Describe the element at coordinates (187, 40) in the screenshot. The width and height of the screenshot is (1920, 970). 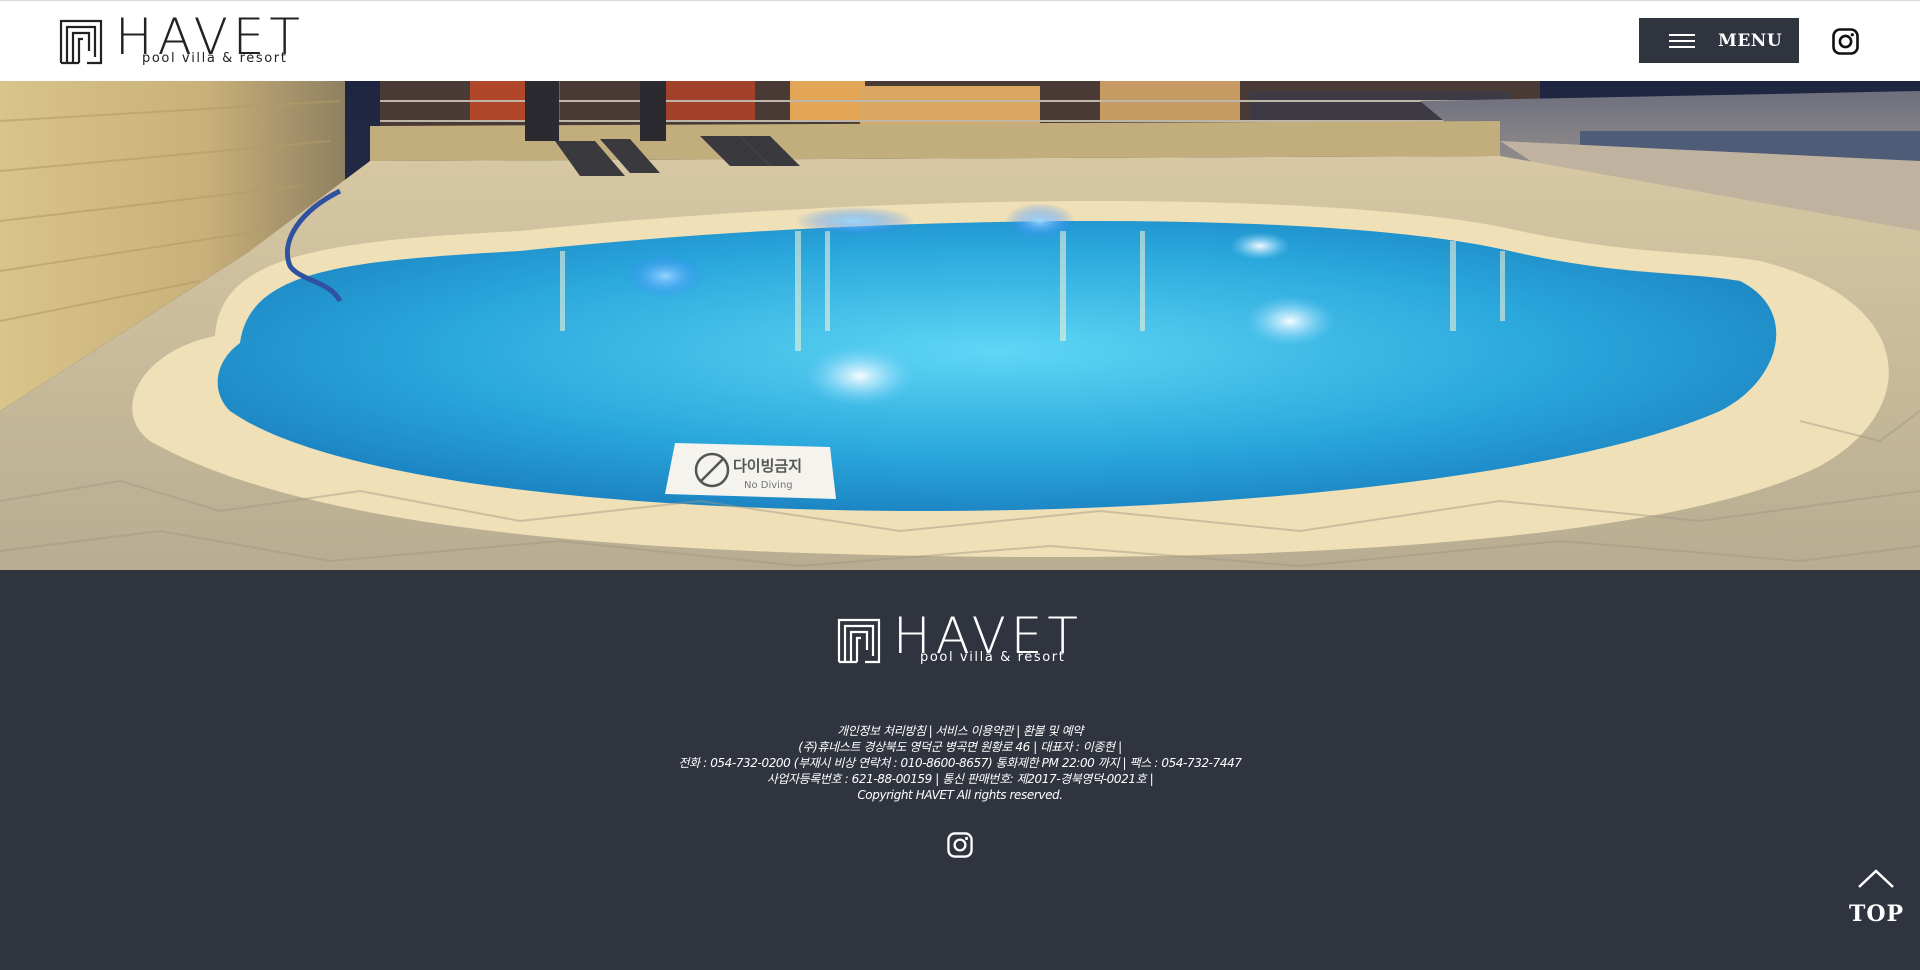
I see `site-logo: HAVET pool villa & resort` at that location.